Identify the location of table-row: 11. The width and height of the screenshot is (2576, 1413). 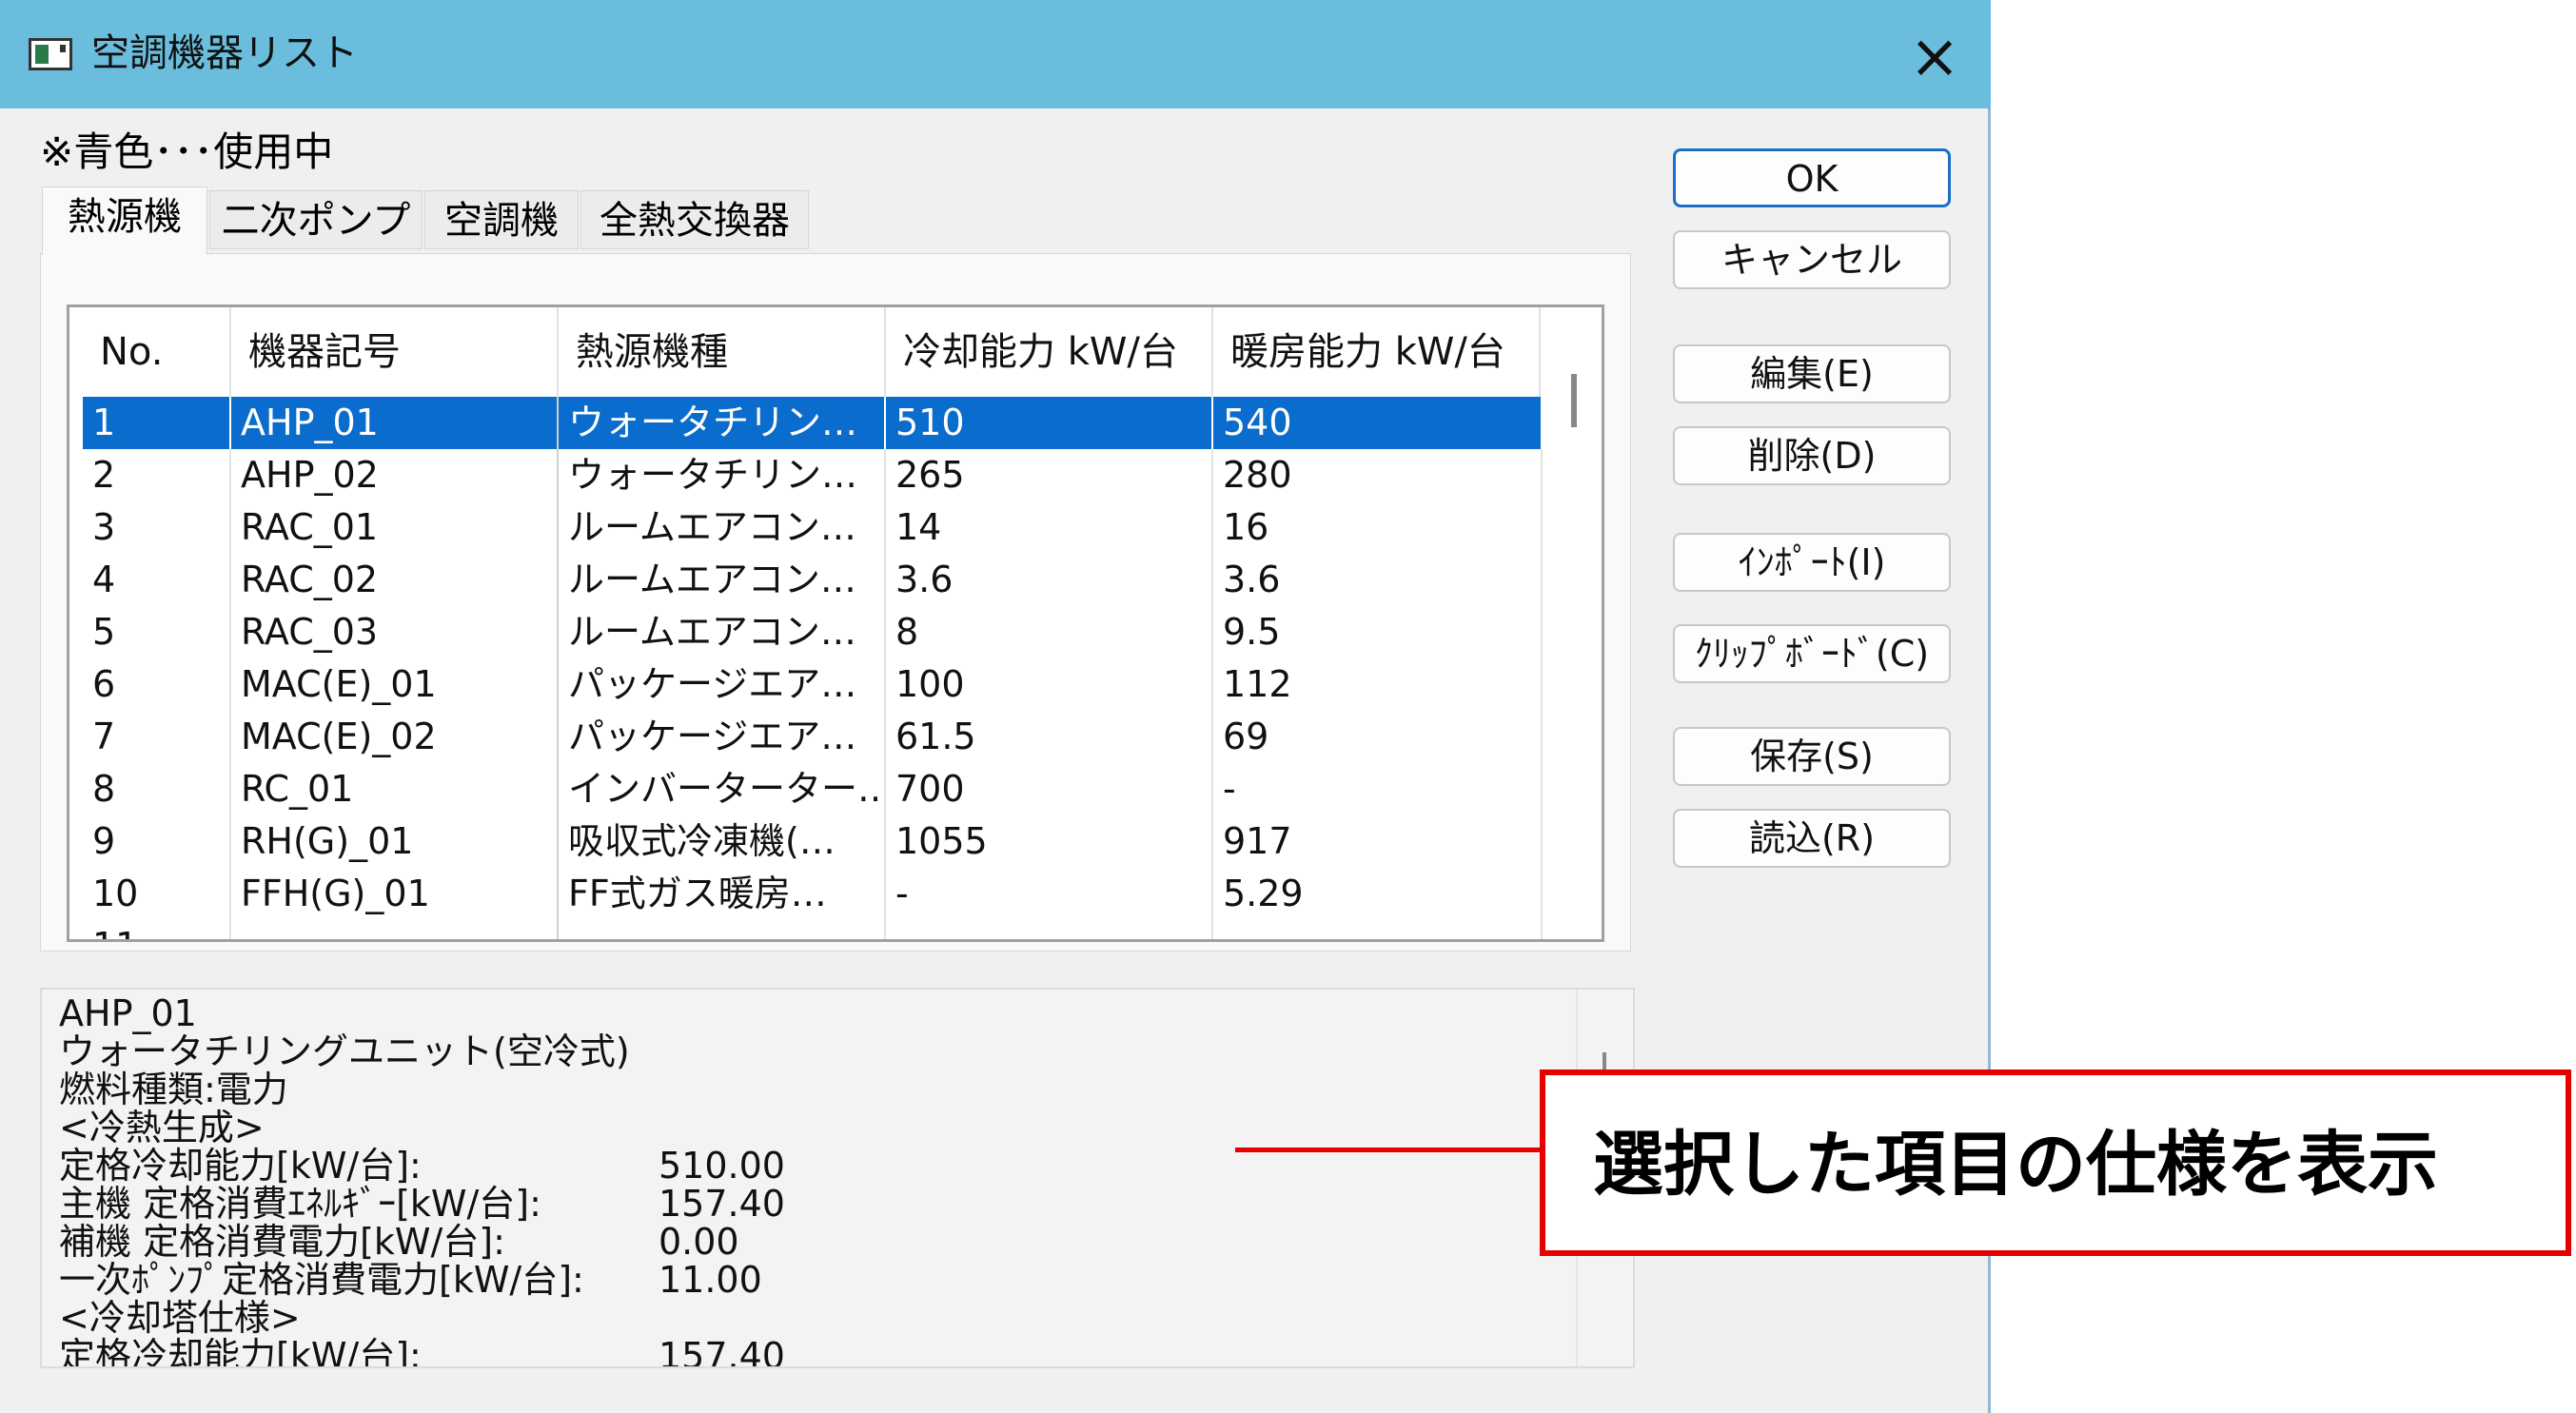
(813, 929).